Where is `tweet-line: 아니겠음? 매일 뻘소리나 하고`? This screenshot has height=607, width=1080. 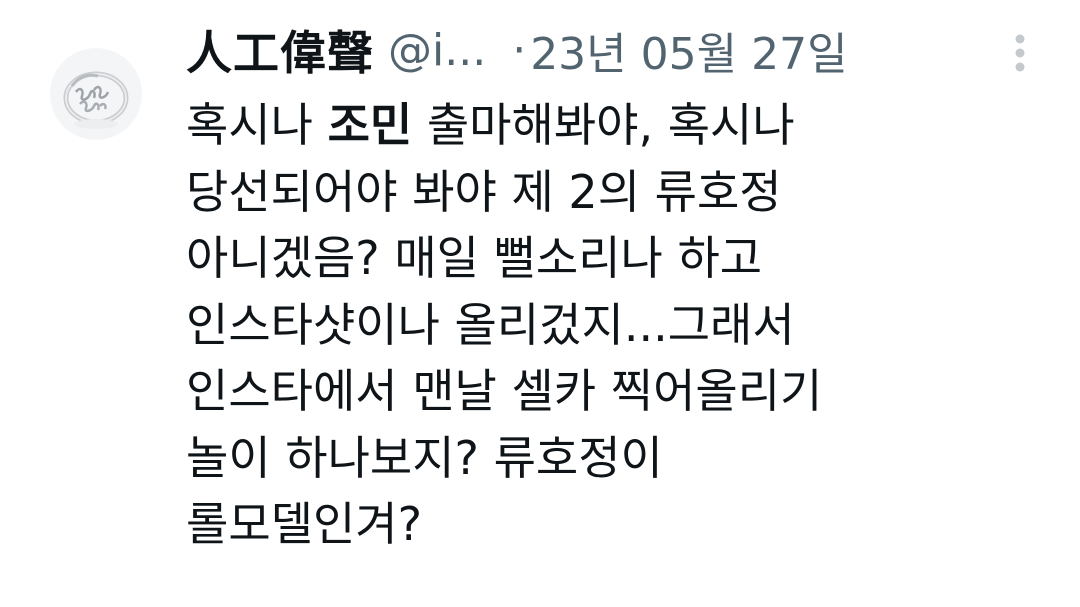
tweet-line: 아니겠음? 매일 뻘소리나 하고 is located at coordinates (474, 258).